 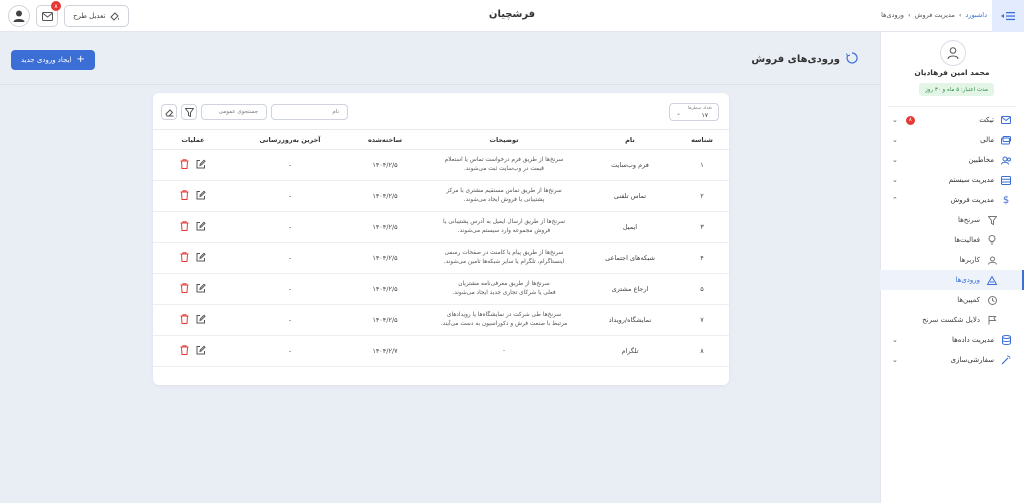 I want to click on cell-id: ۸, so click(x=702, y=351).